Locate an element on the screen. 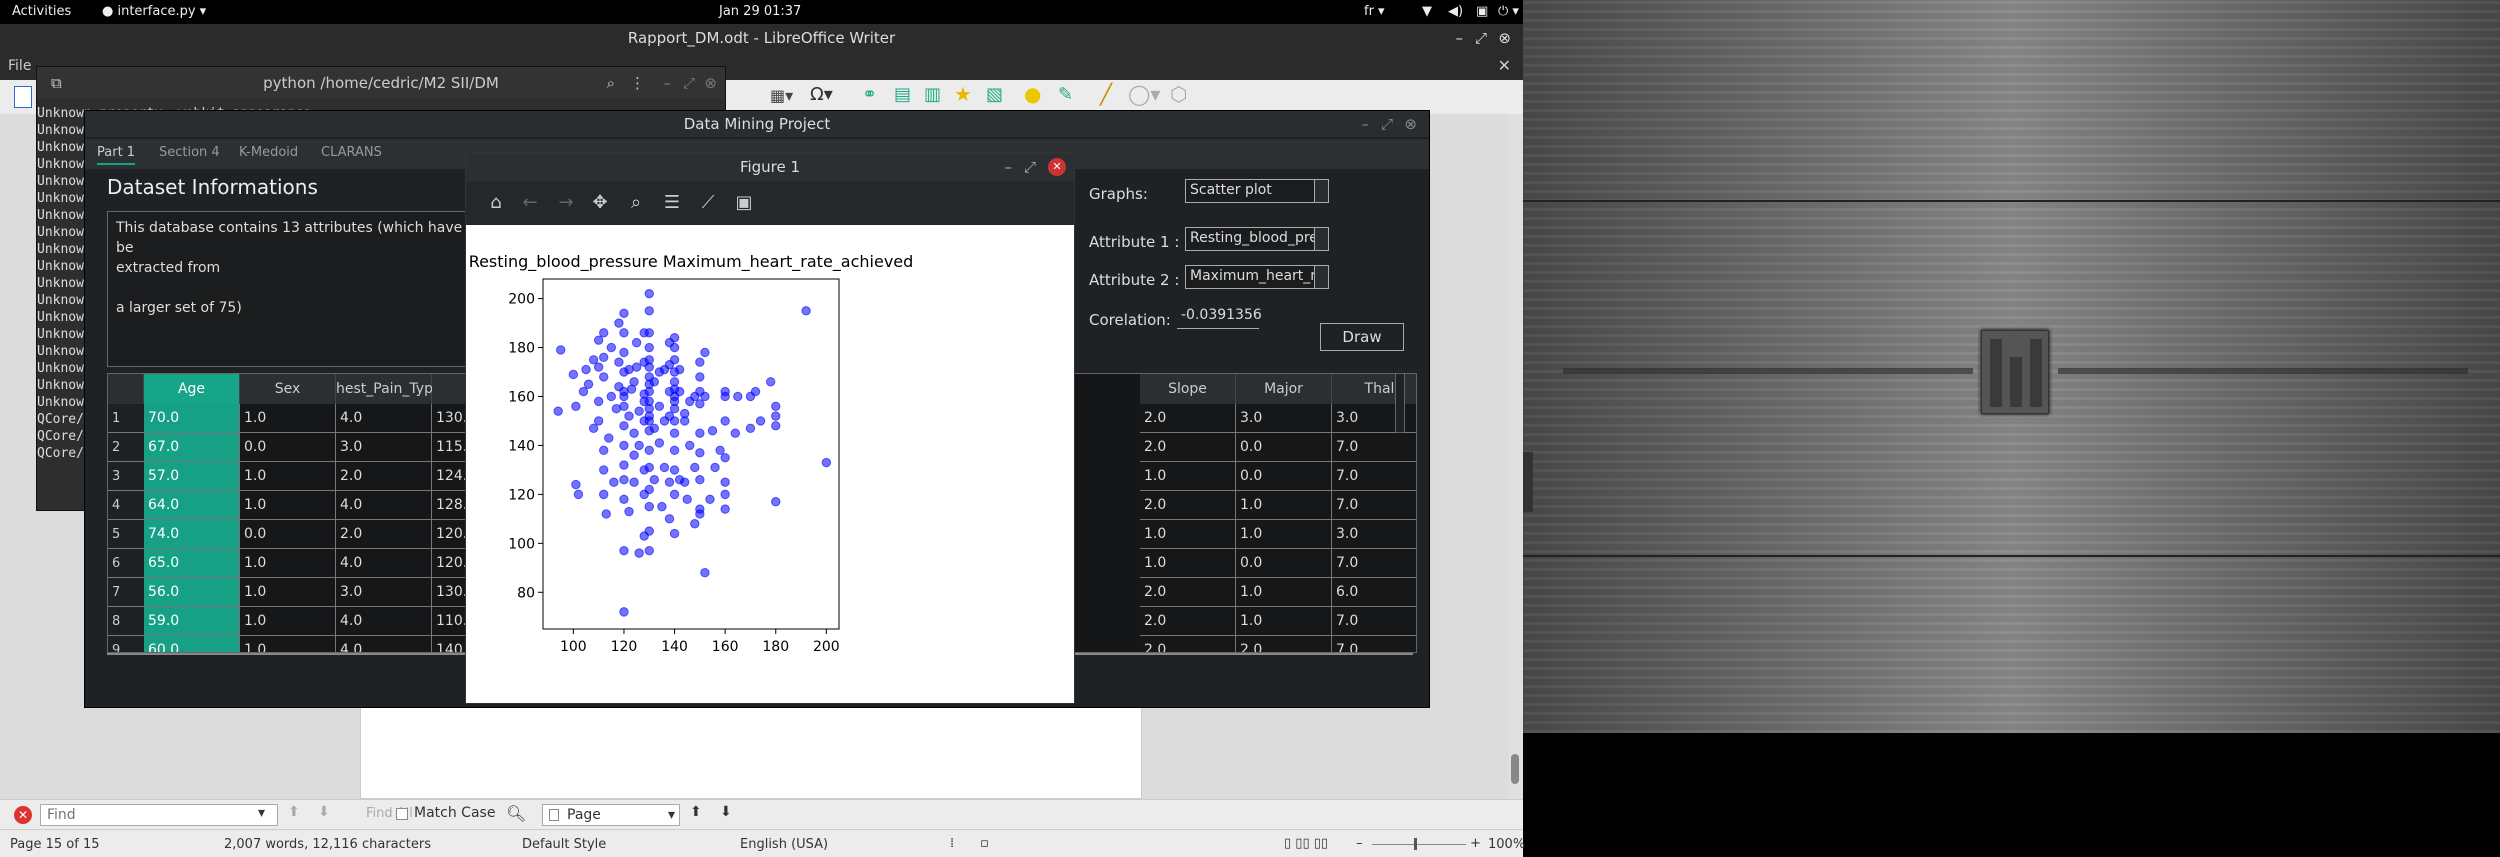  axes-icon: ⟋ is located at coordinates (708, 203).